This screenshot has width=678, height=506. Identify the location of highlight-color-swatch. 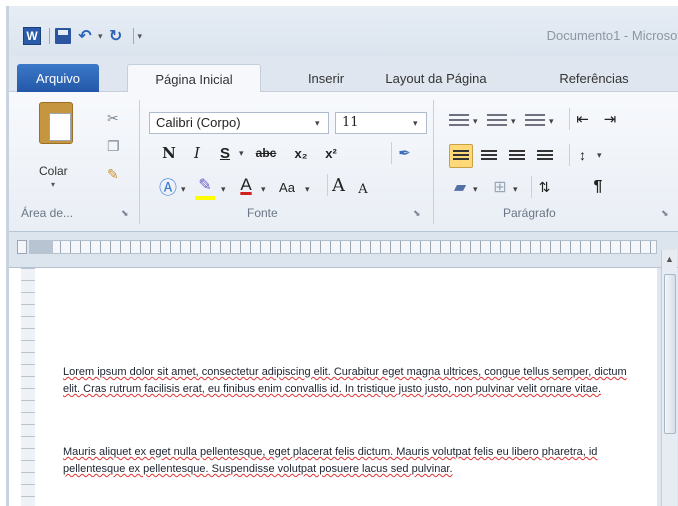
(205, 198).